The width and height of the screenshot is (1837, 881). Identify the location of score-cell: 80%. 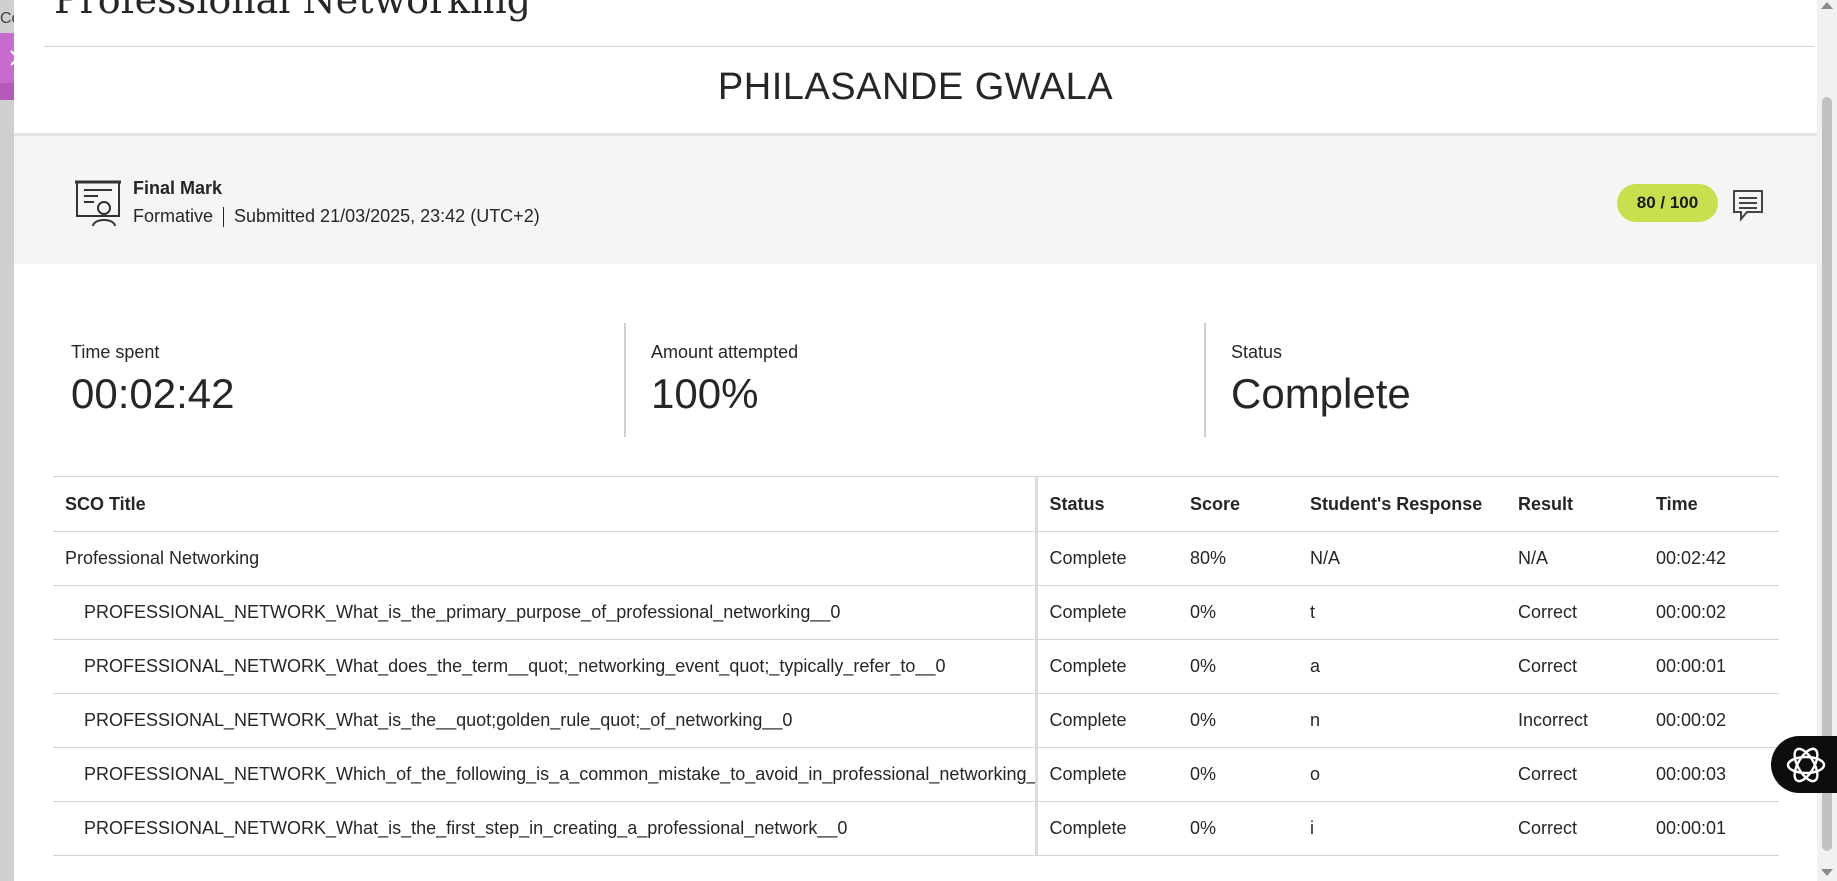
(1238, 558).